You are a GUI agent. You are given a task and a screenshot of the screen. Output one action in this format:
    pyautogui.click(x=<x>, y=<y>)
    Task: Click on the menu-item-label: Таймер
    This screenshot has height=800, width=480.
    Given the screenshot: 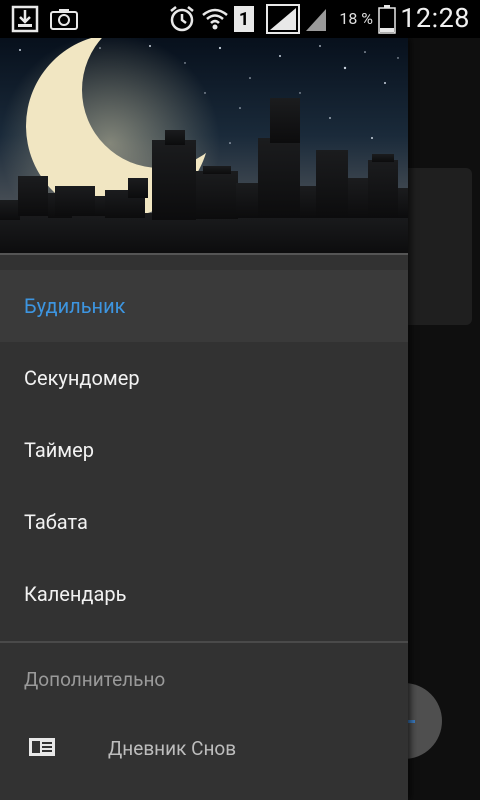 What is the action you would take?
    pyautogui.click(x=59, y=450)
    